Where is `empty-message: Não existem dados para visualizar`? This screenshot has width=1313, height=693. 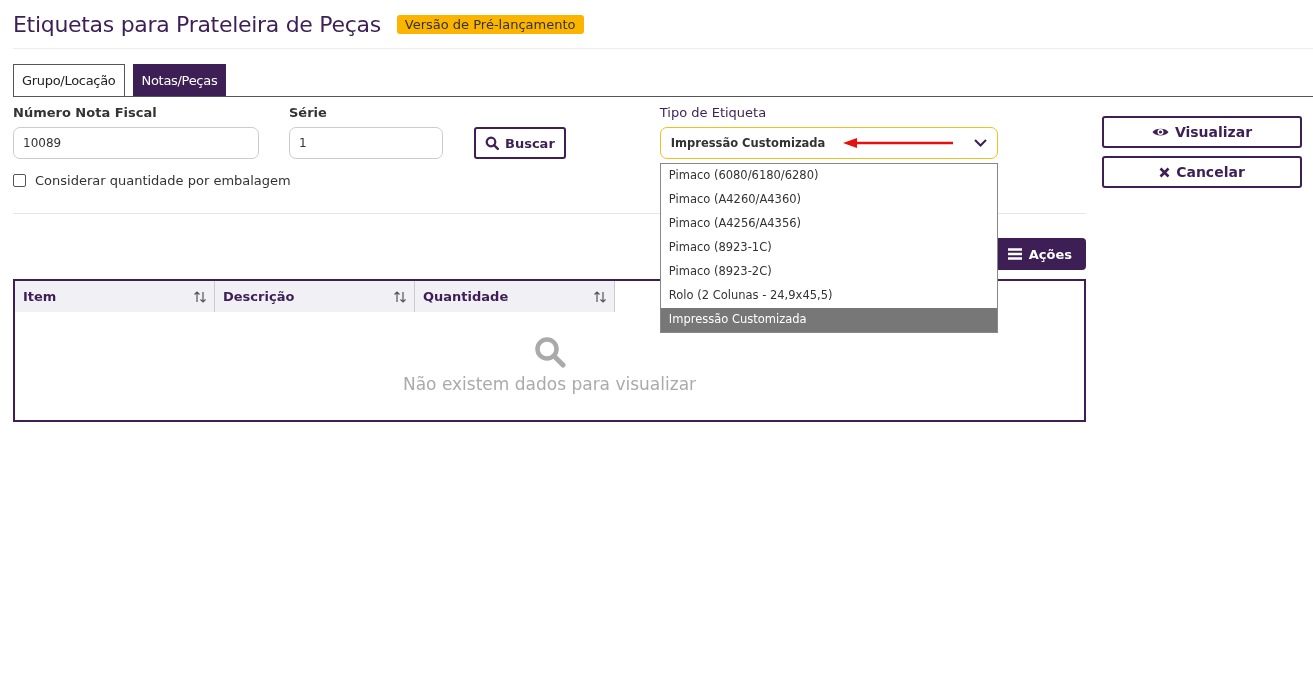 empty-message: Não existem dados para visualizar is located at coordinates (549, 384).